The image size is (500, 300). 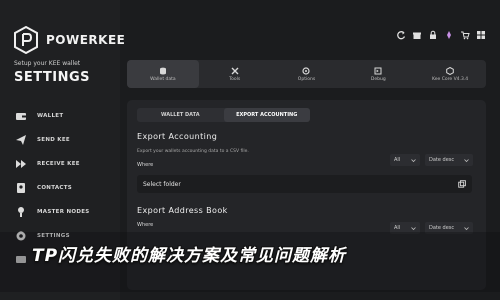 What do you see at coordinates (304, 184) in the screenshot?
I see `folder-input: Select folder` at bounding box center [304, 184].